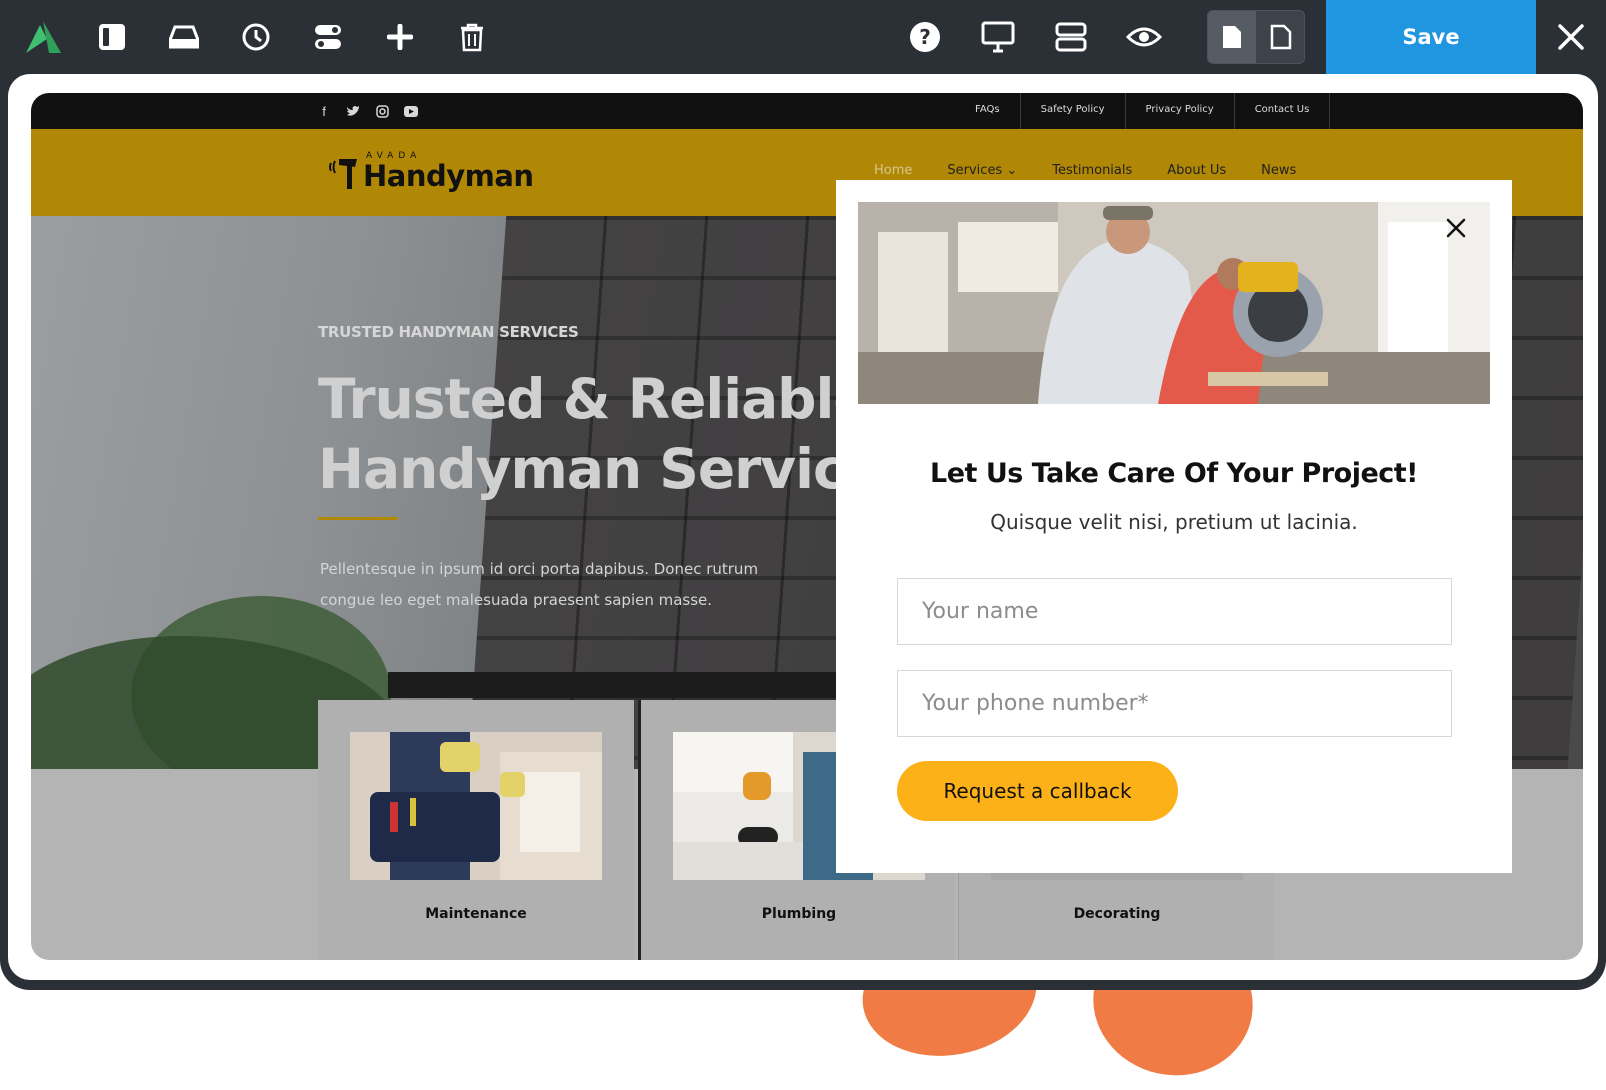  Describe the element at coordinates (600, 469) in the screenshot. I see `hero-title-line2: Handyman Service` at that location.